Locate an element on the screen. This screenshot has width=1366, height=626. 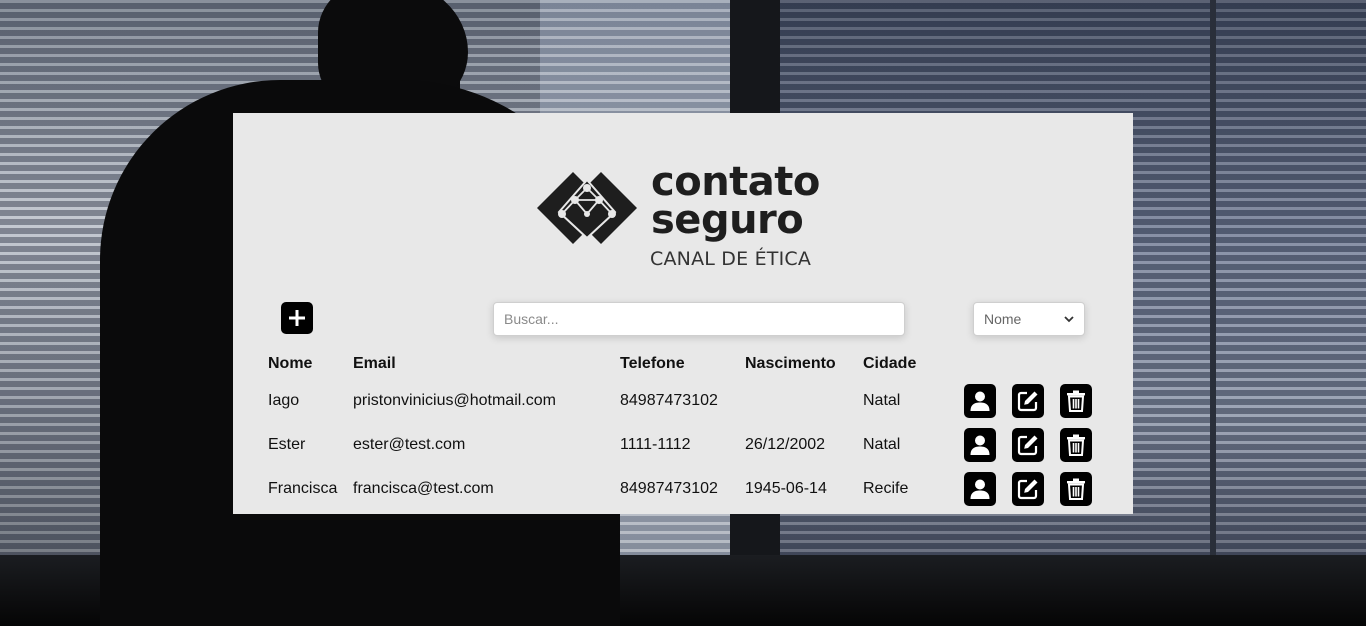
plus-icon is located at coordinates (297, 318).